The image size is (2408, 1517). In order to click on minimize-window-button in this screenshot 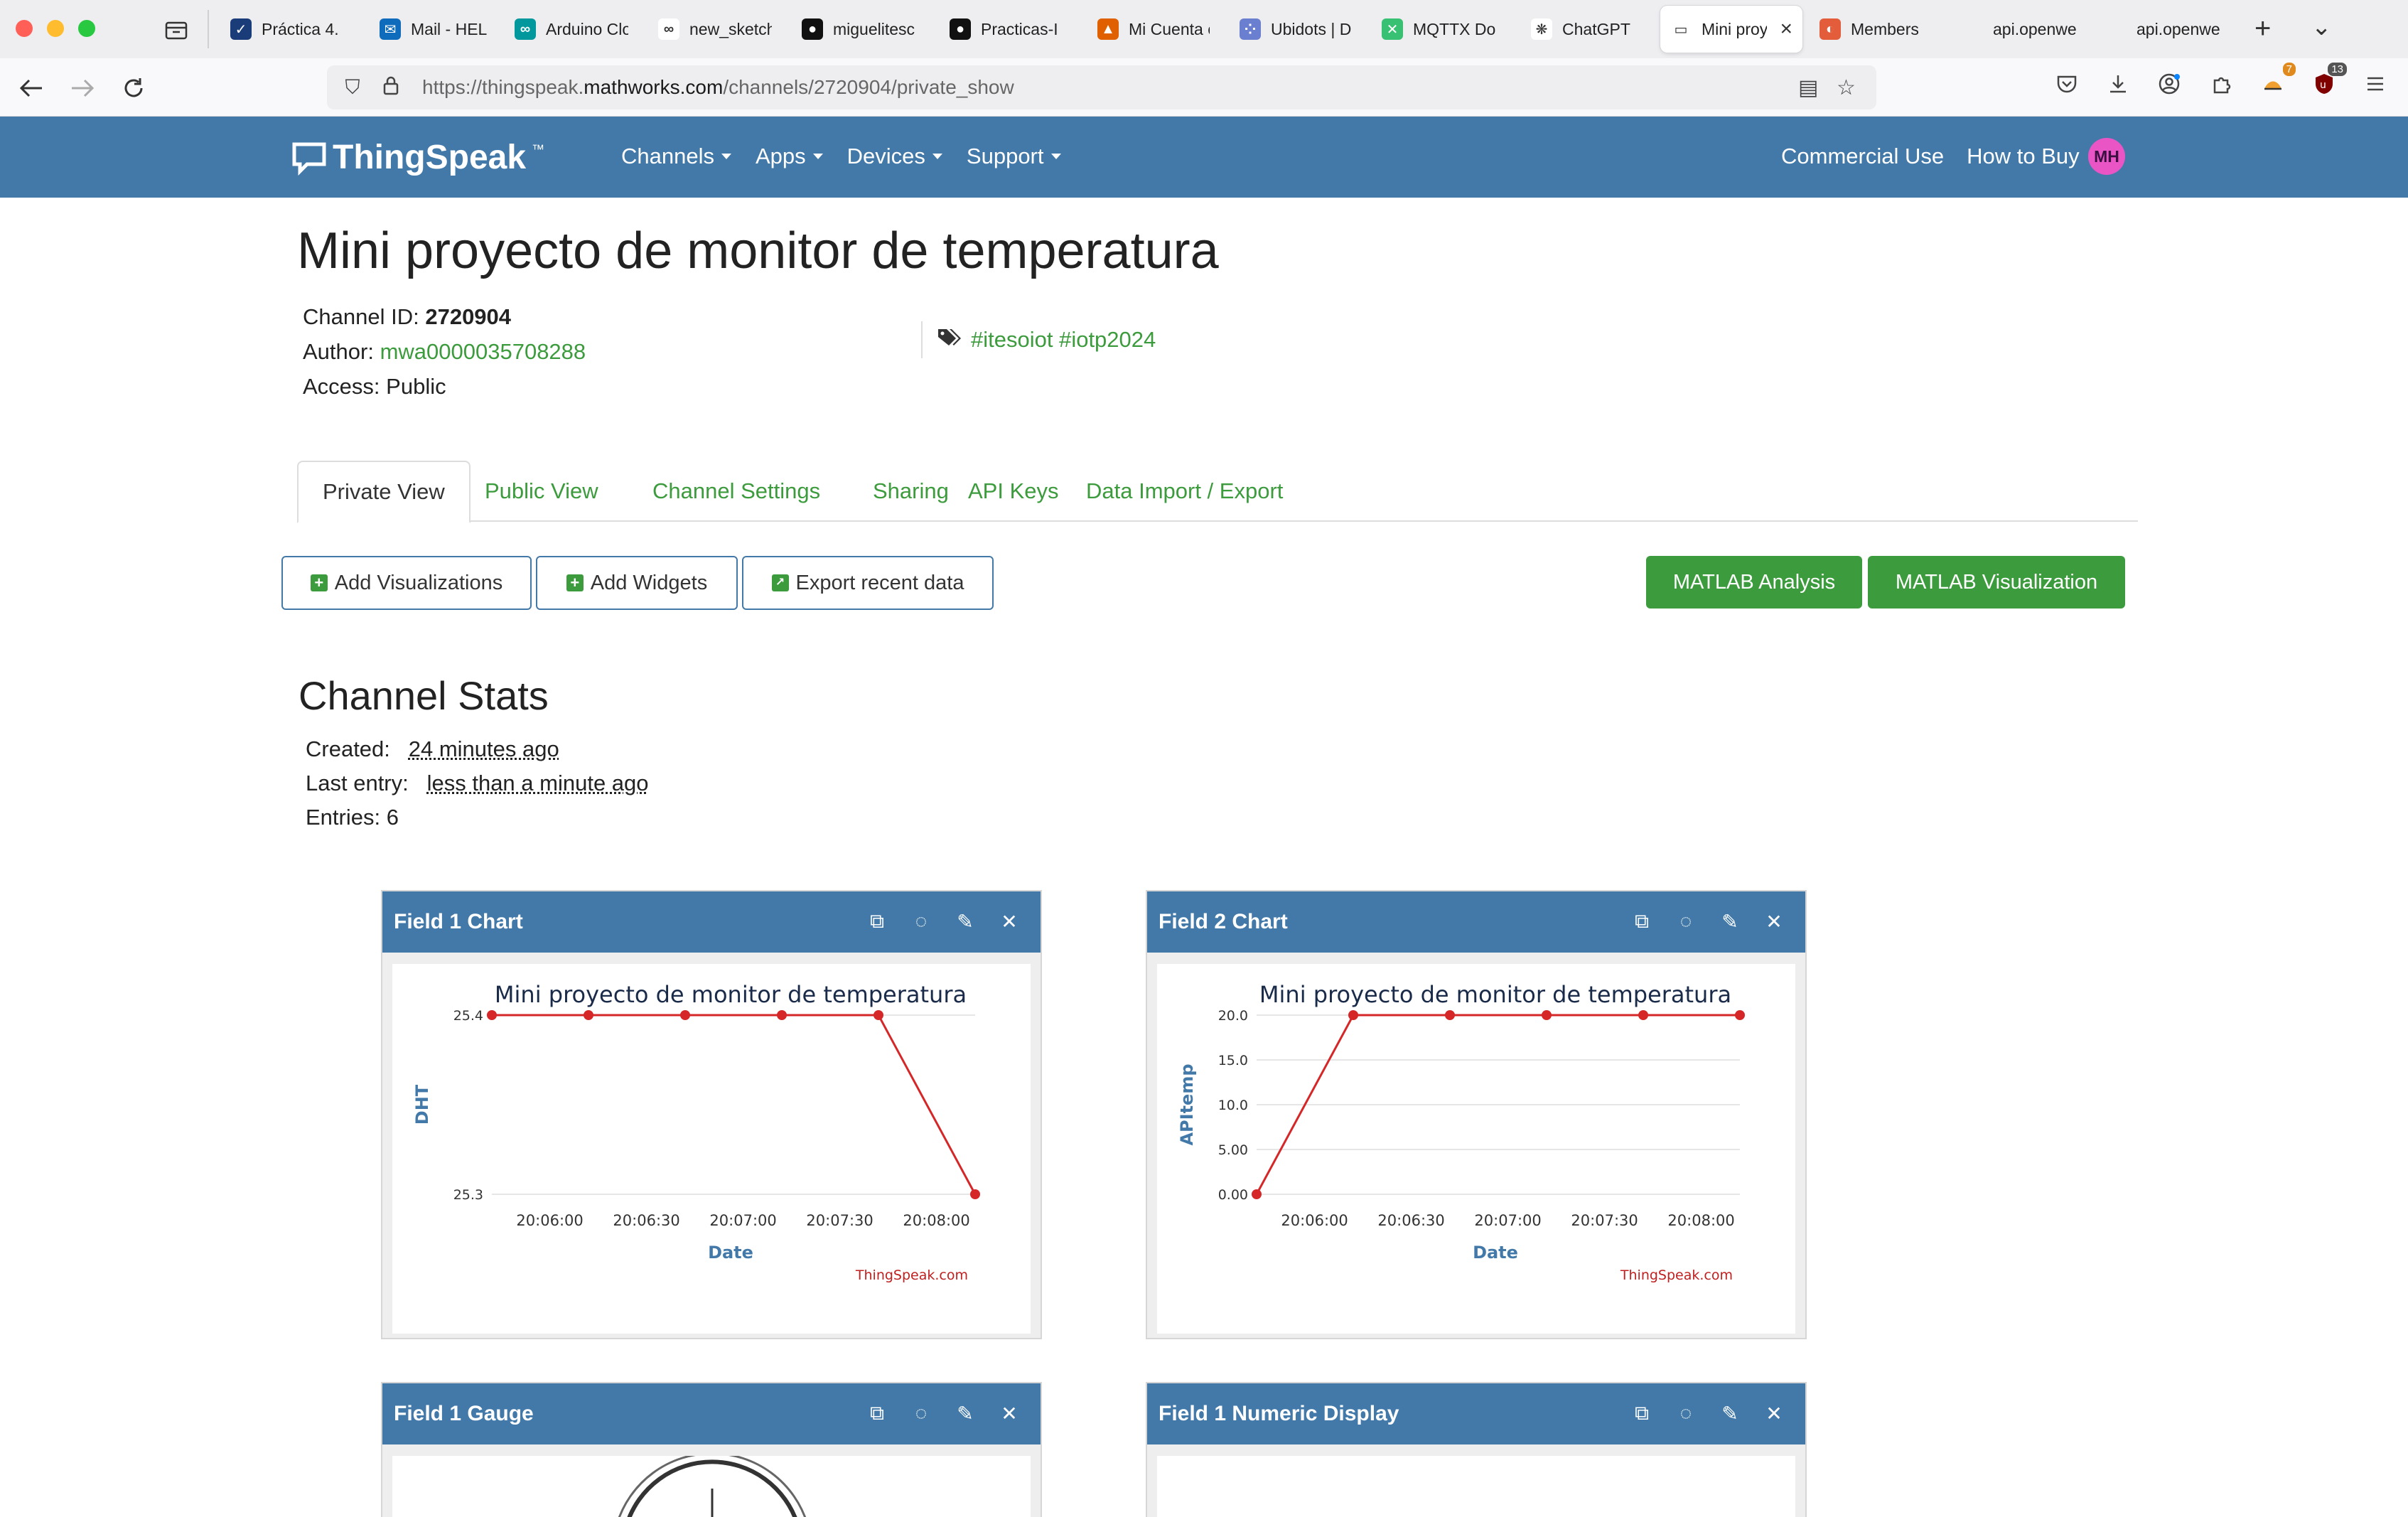, I will do `click(55, 28)`.